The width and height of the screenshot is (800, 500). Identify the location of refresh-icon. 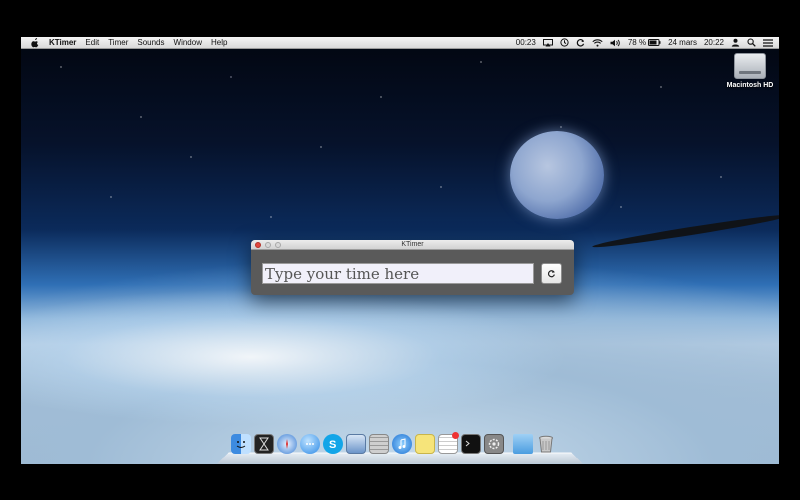
(551, 274).